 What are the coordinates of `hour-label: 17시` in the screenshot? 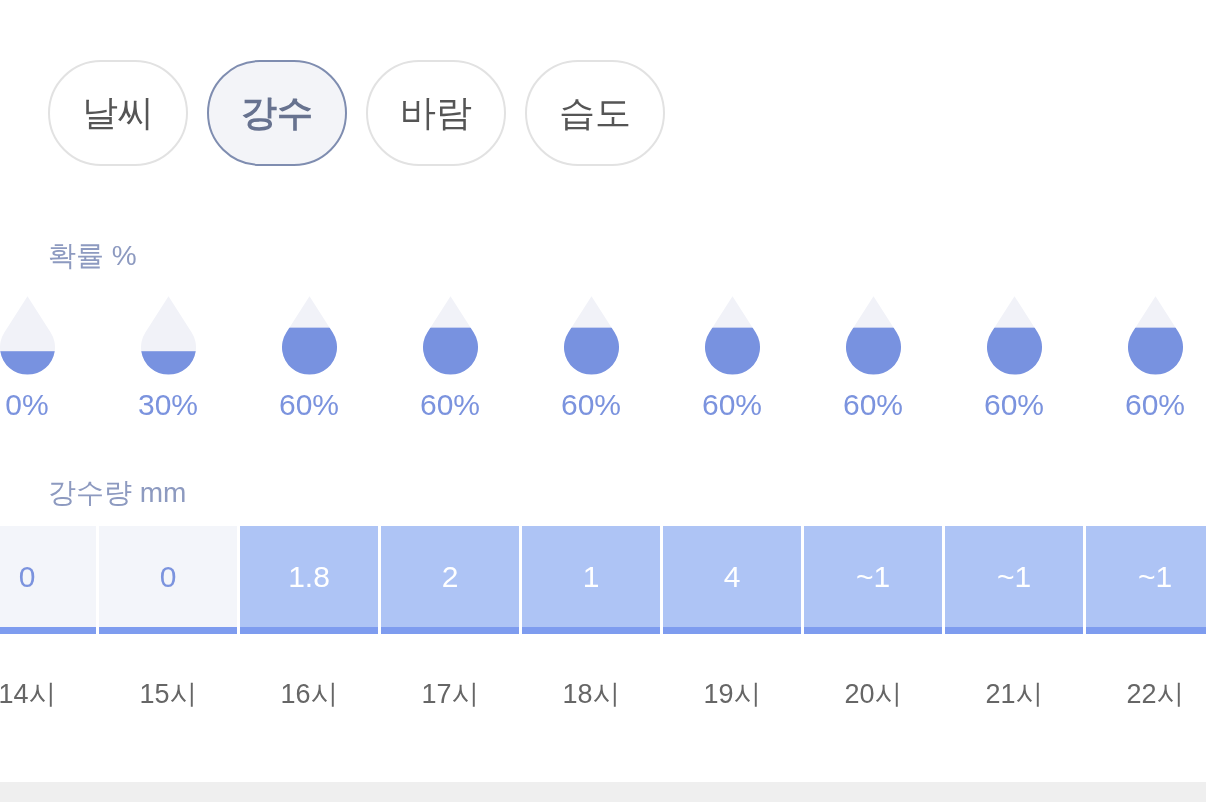 It's located at (450, 694).